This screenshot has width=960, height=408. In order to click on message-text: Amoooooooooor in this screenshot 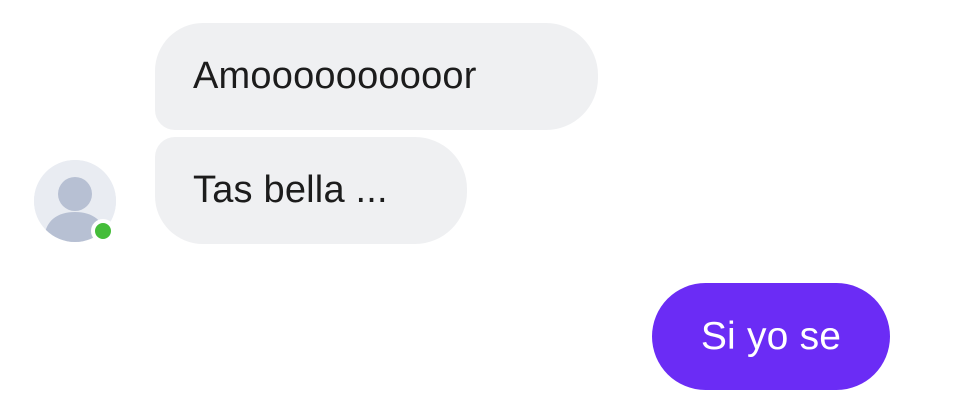, I will do `click(335, 76)`.